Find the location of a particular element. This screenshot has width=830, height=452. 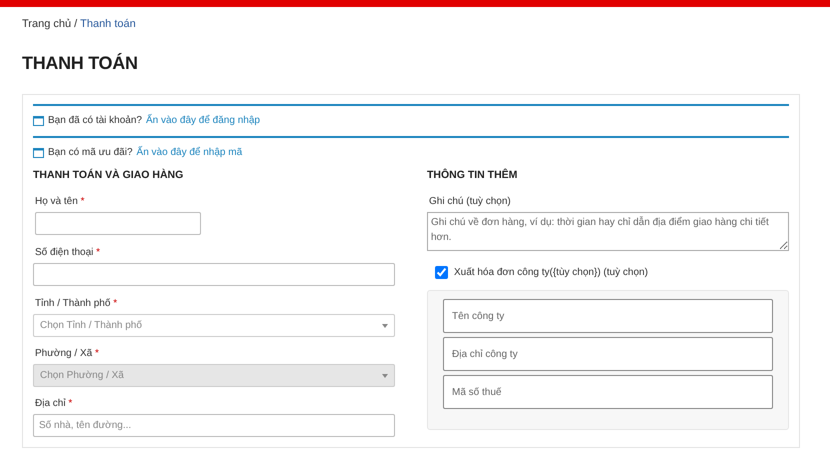

field-label: Họ và tên * is located at coordinates (60, 201).